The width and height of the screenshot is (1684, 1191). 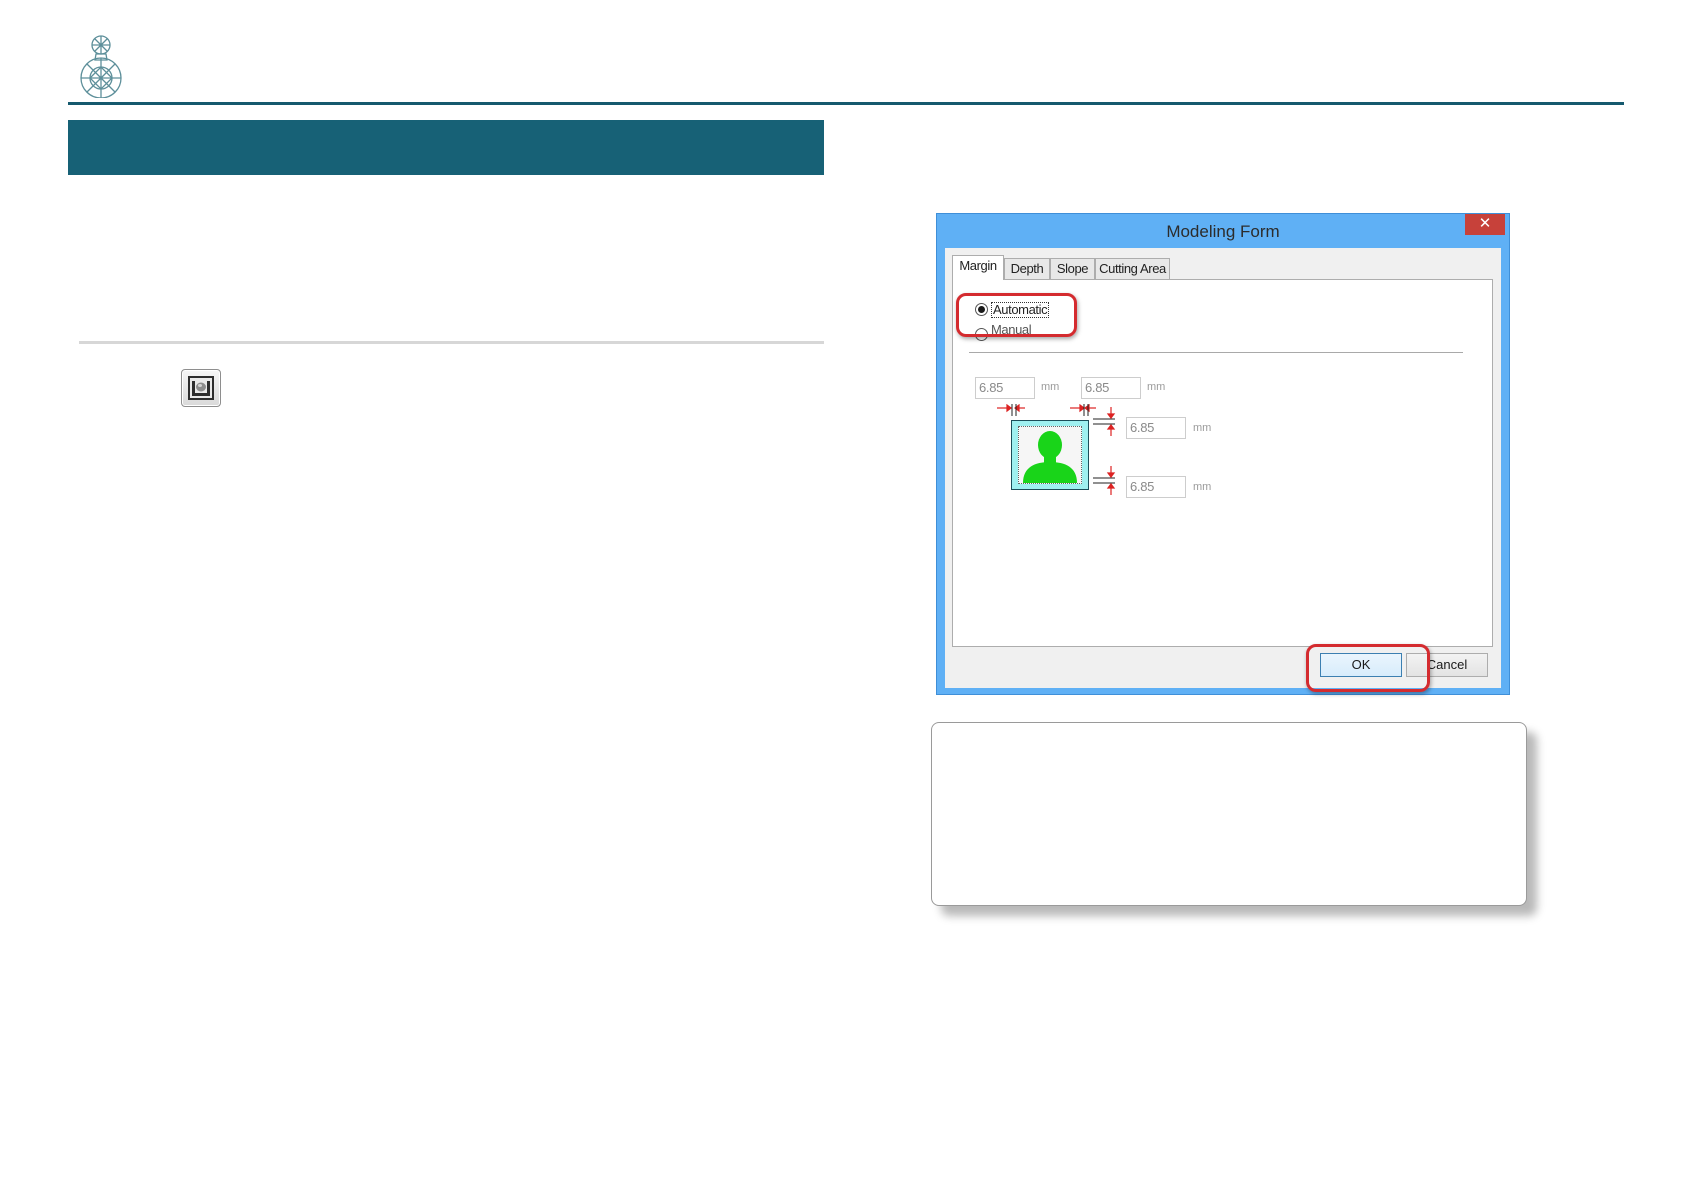 I want to click on note-box, so click(x=1229, y=814).